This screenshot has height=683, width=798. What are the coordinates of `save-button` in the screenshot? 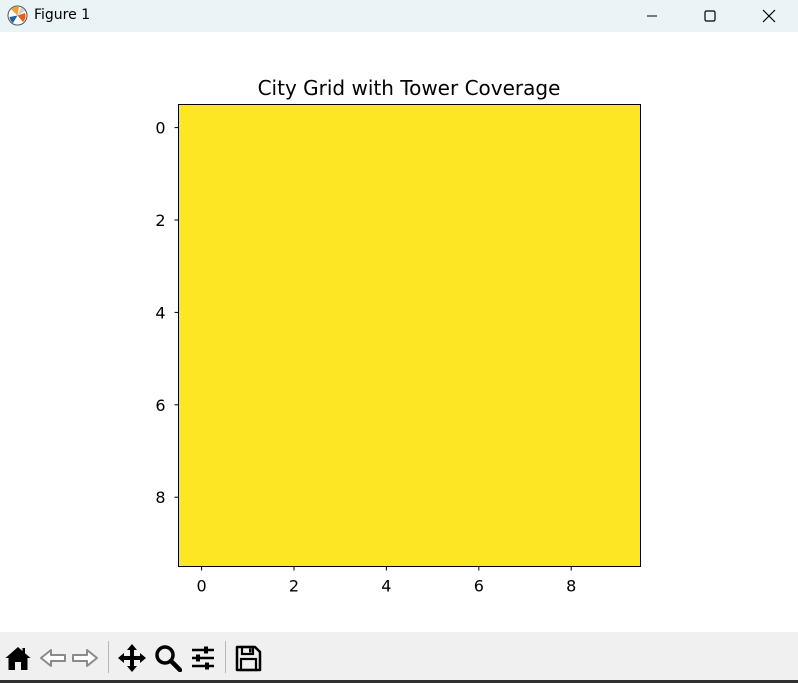 It's located at (248, 658).